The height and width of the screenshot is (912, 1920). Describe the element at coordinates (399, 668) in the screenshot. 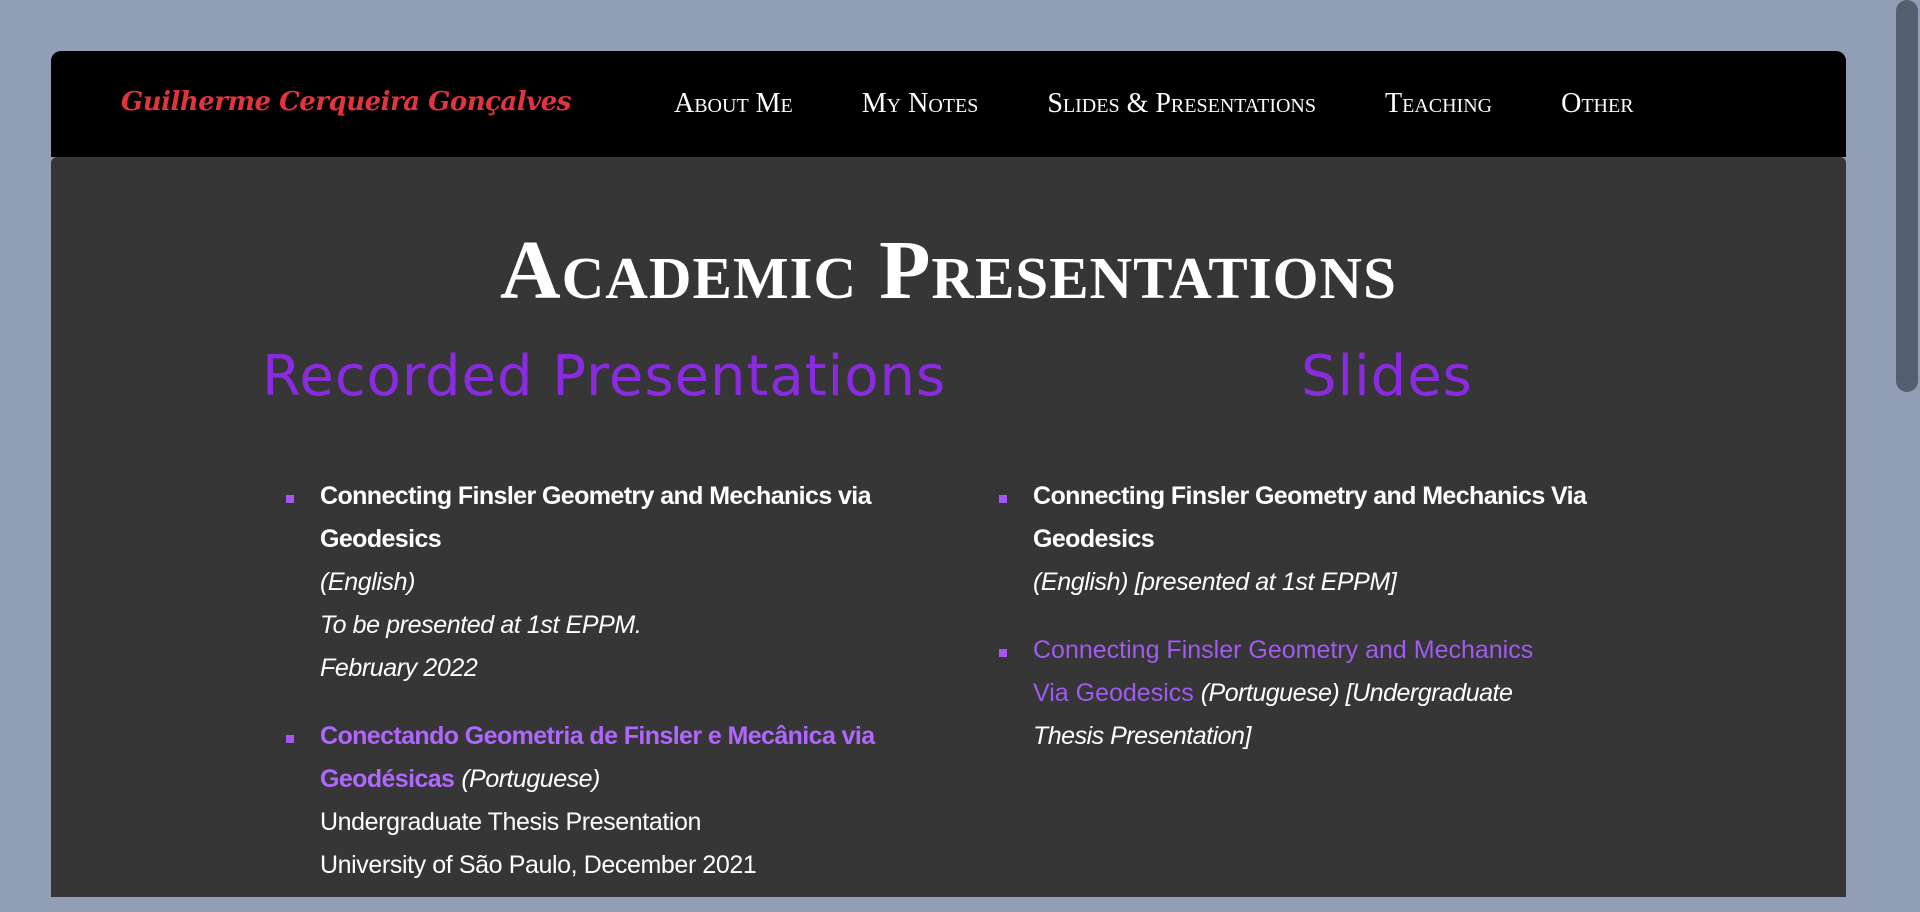

I see `presentation-date: February 2022` at that location.